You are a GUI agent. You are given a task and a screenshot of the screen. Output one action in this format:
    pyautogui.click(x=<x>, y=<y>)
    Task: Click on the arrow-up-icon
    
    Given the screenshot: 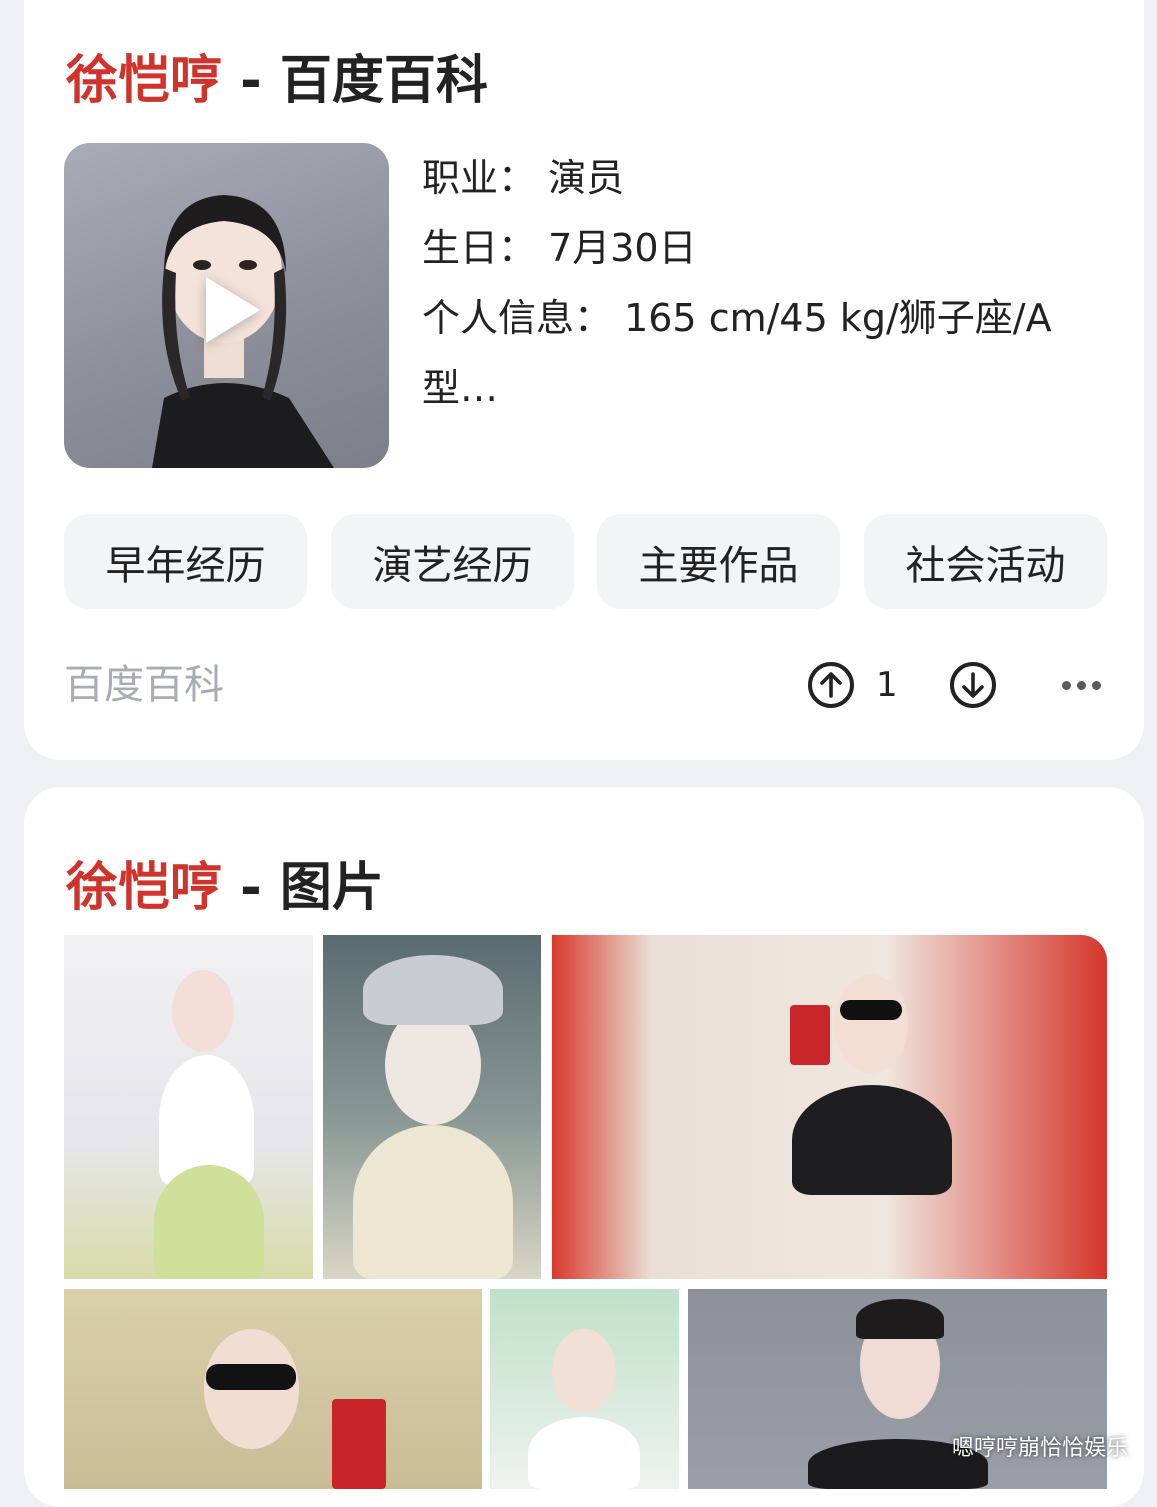 What is the action you would take?
    pyautogui.click(x=831, y=685)
    